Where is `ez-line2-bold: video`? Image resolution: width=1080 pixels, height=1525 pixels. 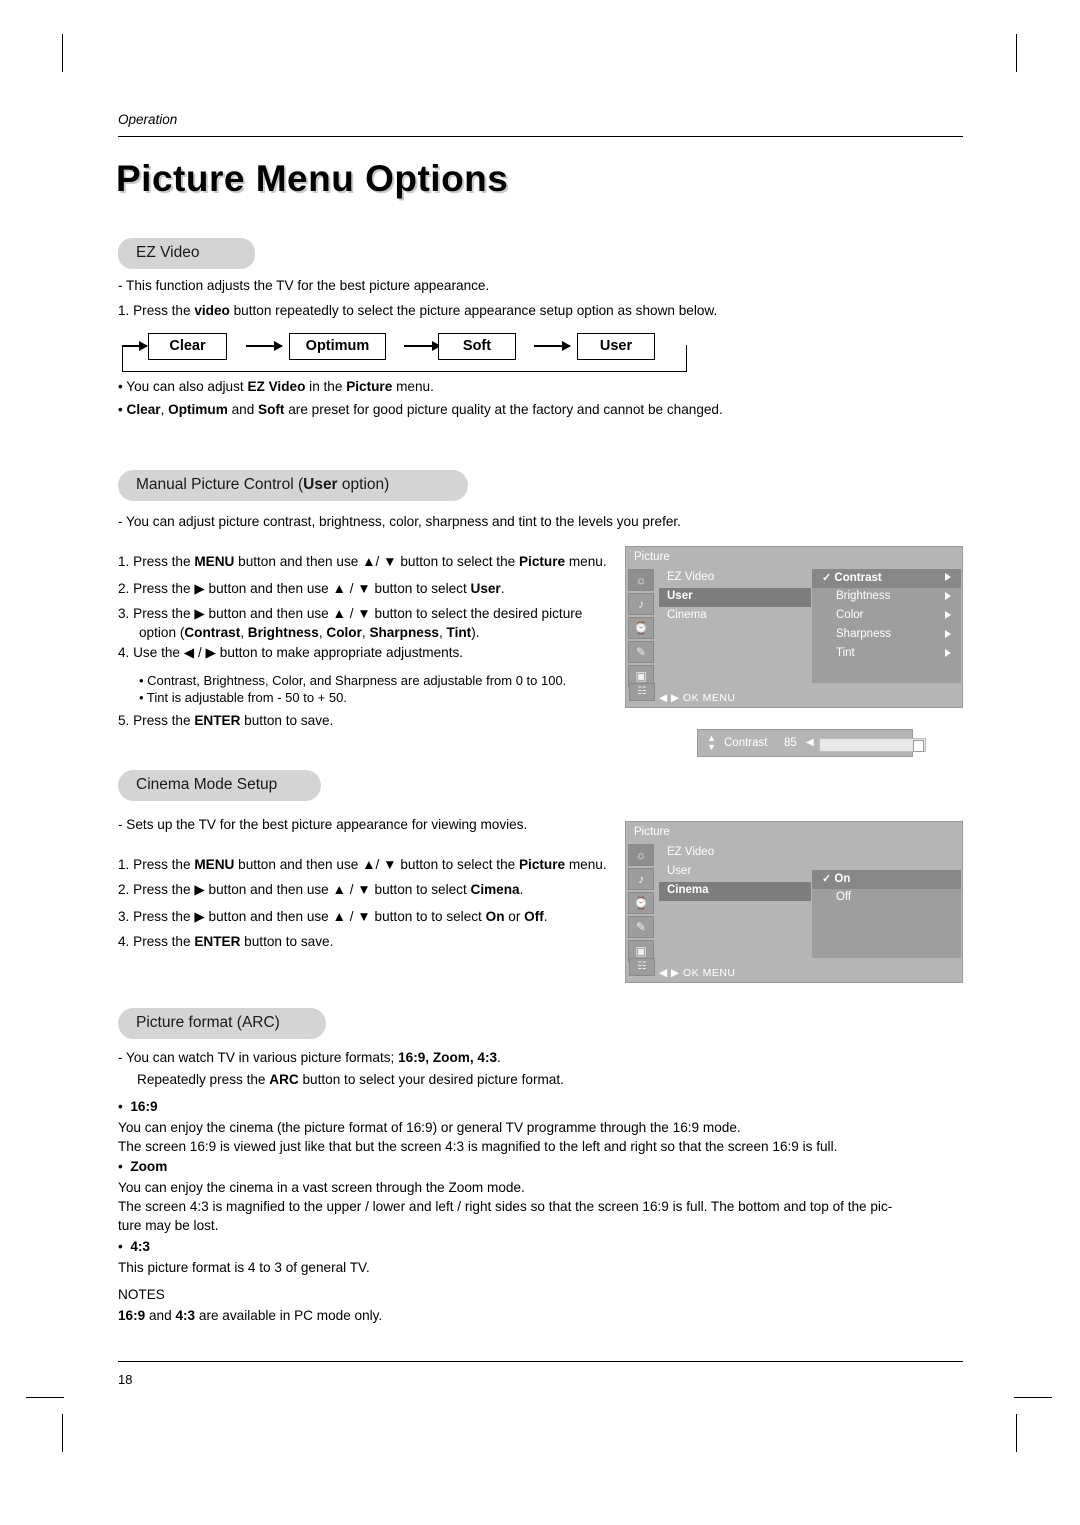 ez-line2-bold: video is located at coordinates (212, 310).